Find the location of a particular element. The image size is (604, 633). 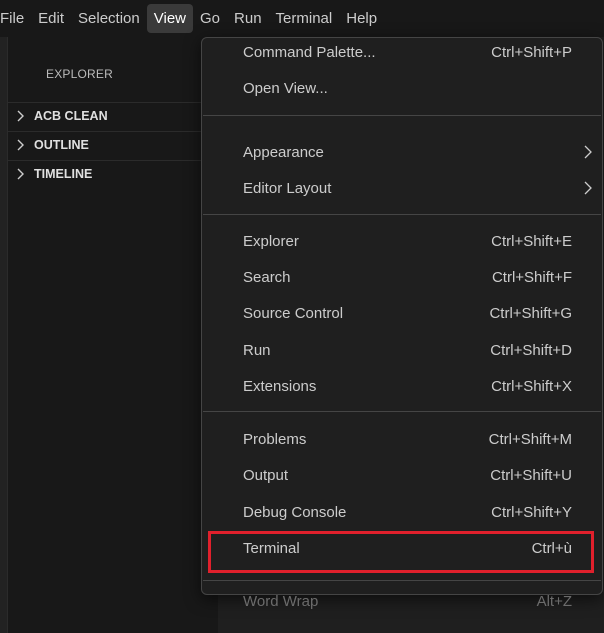

menu-item-label: Debug Console is located at coordinates (295, 512).